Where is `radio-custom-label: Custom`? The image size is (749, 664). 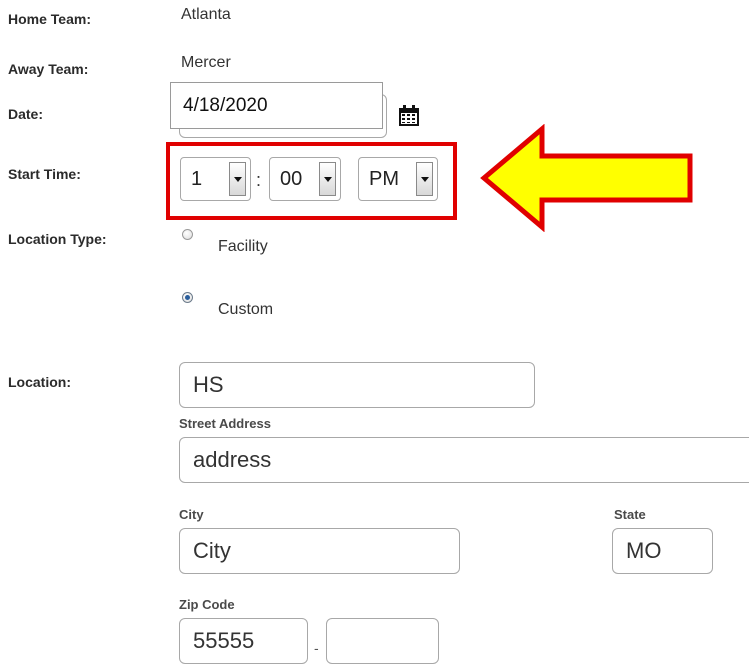
radio-custom-label: Custom is located at coordinates (245, 310).